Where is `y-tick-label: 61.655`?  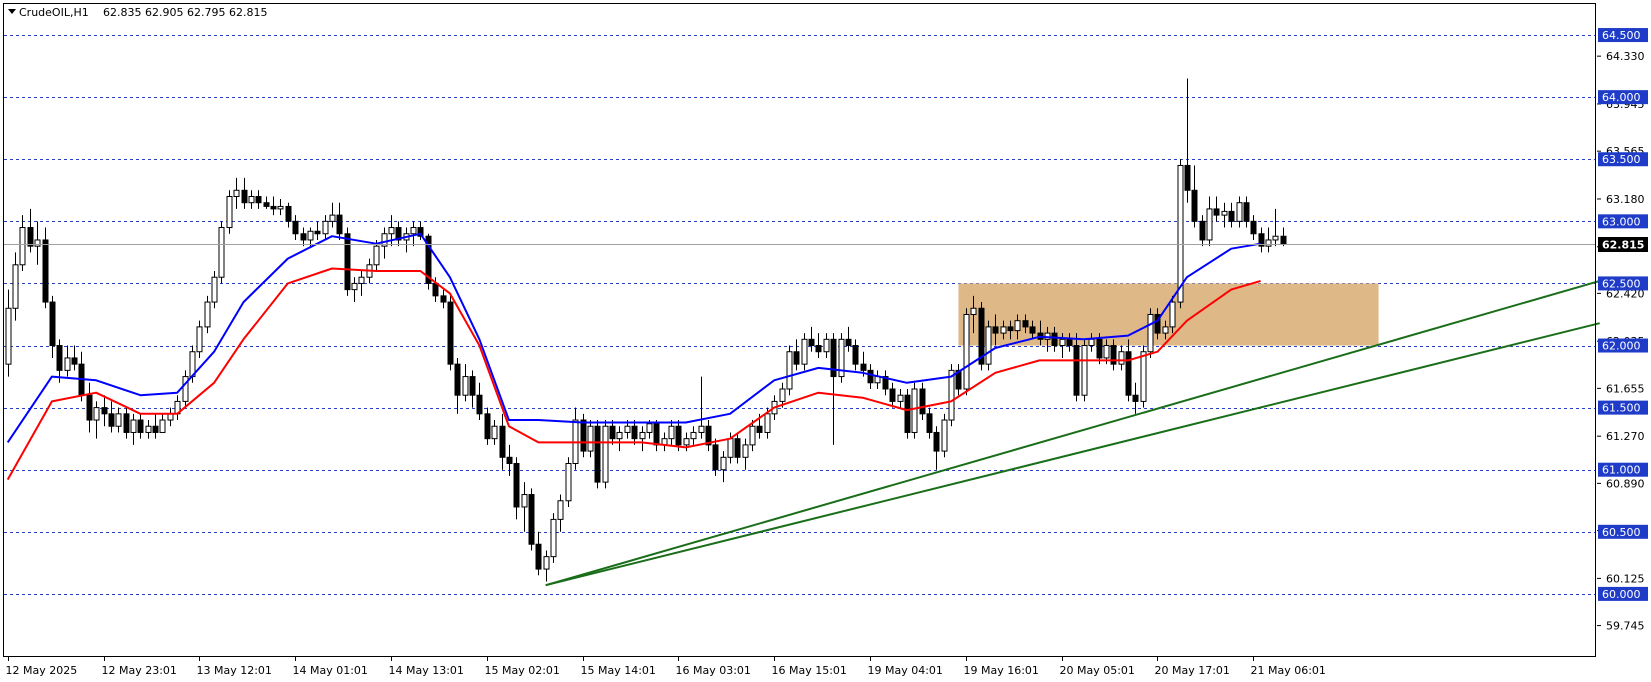
y-tick-label: 61.655 is located at coordinates (1625, 388).